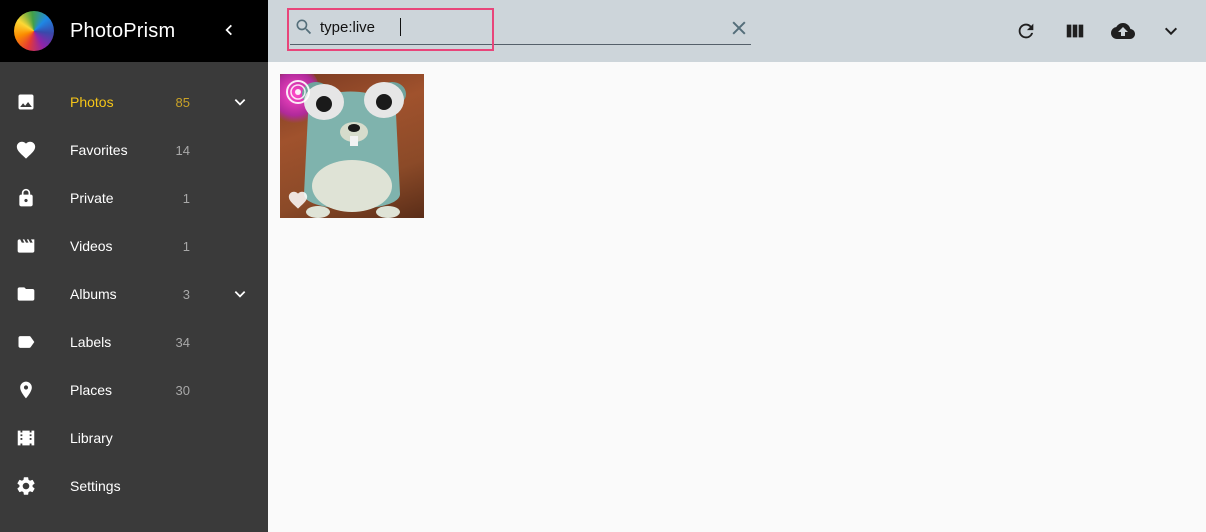 The image size is (1206, 532). Describe the element at coordinates (304, 27) in the screenshot. I see `search-icon` at that location.